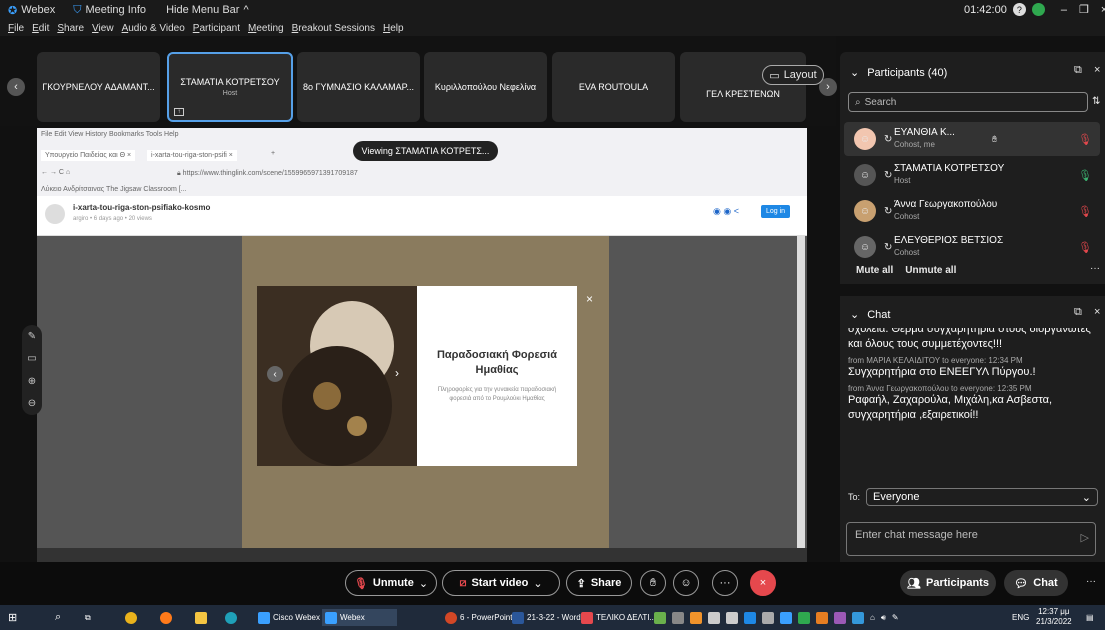 Image resolution: width=1105 pixels, height=630 pixels. What do you see at coordinates (266, 28) in the screenshot?
I see `menu-meeting: Meeting` at bounding box center [266, 28].